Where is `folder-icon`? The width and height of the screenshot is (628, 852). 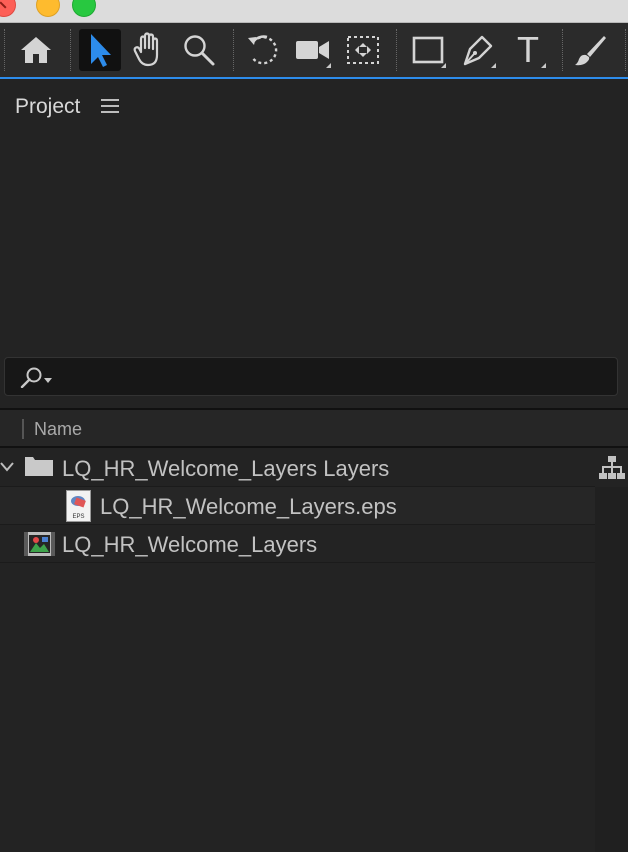 folder-icon is located at coordinates (39, 466).